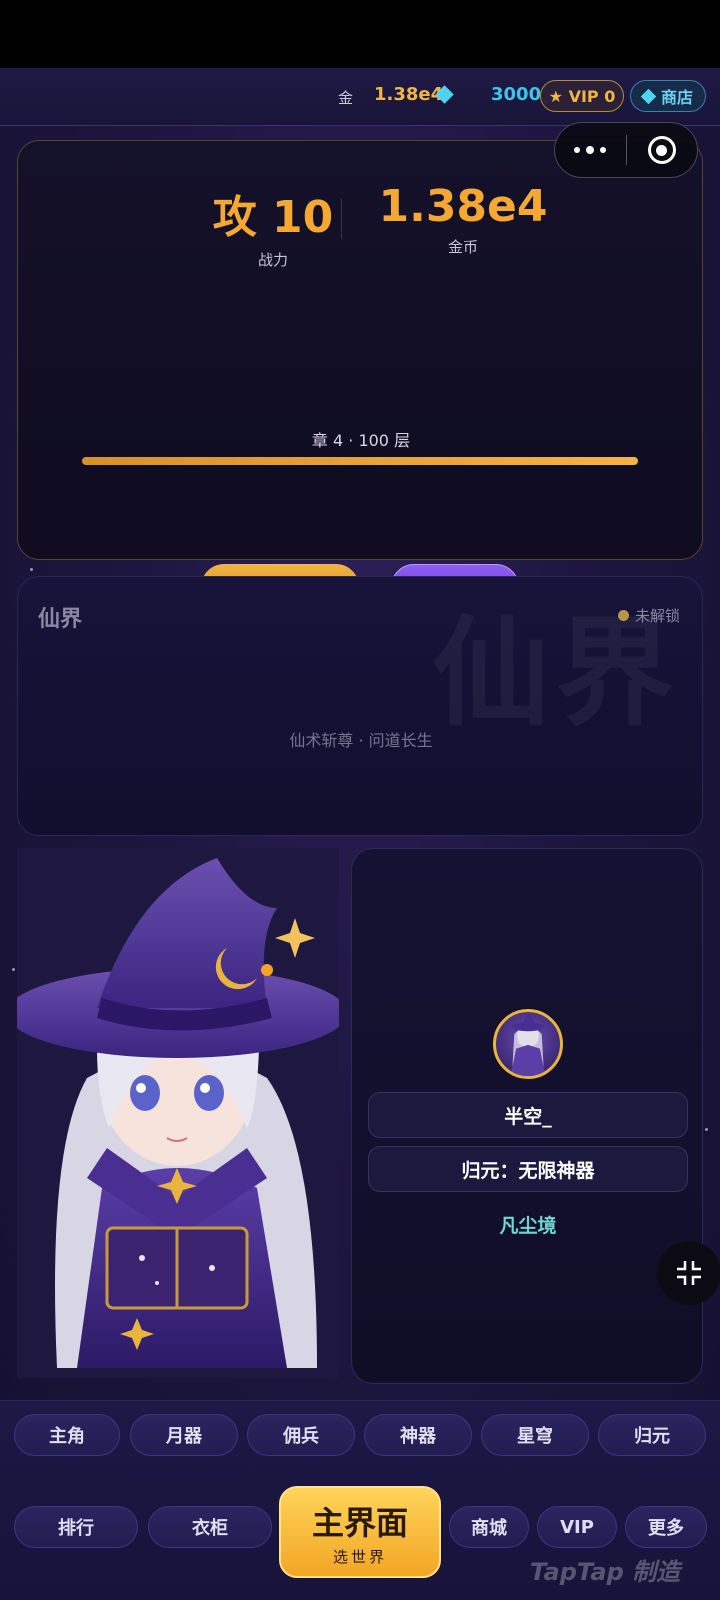 This screenshot has width=720, height=1600. What do you see at coordinates (60, 619) in the screenshot?
I see `realm-title: 仙界` at bounding box center [60, 619].